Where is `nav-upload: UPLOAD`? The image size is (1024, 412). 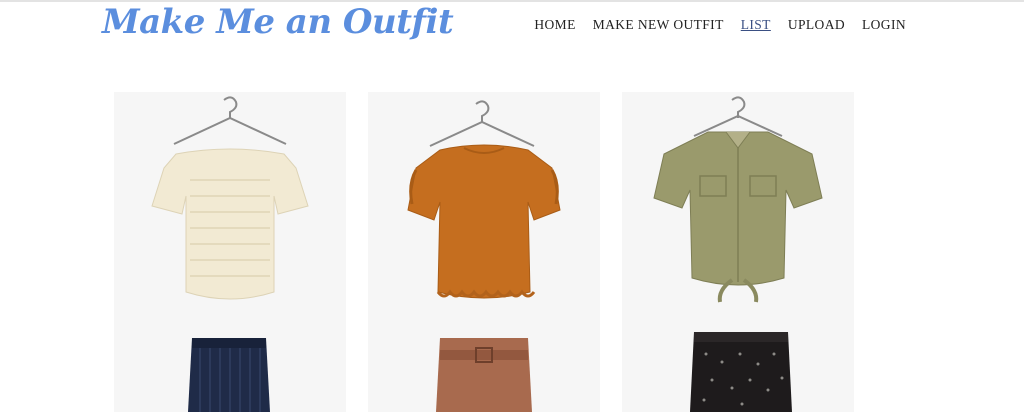
nav-upload: UPLOAD is located at coordinates (816, 25).